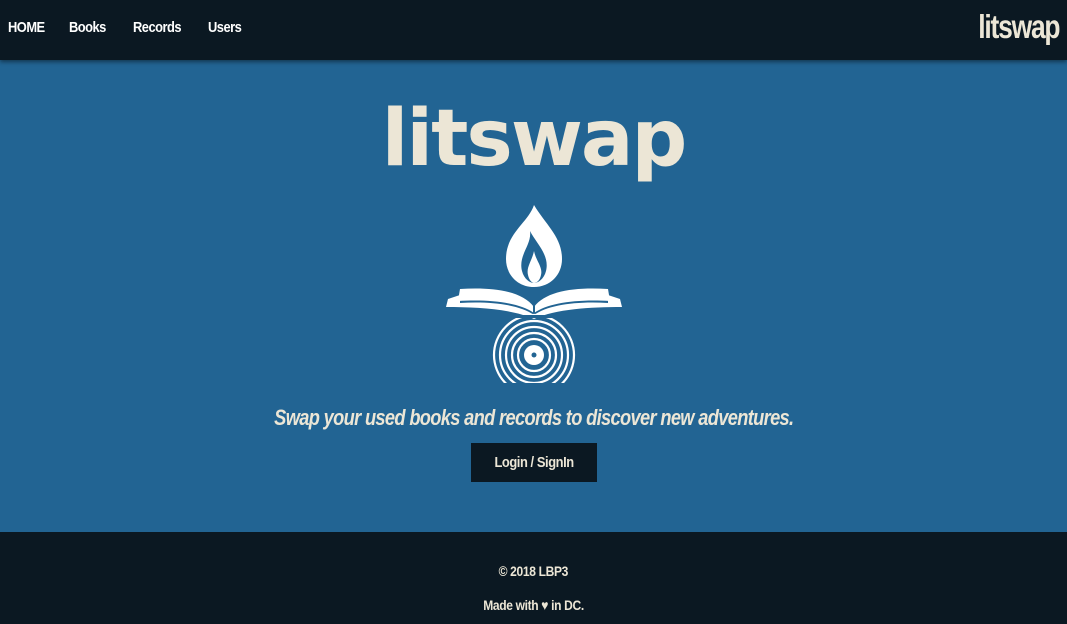  Describe the element at coordinates (1019, 27) in the screenshot. I see `brand-logo-link: litswap` at that location.